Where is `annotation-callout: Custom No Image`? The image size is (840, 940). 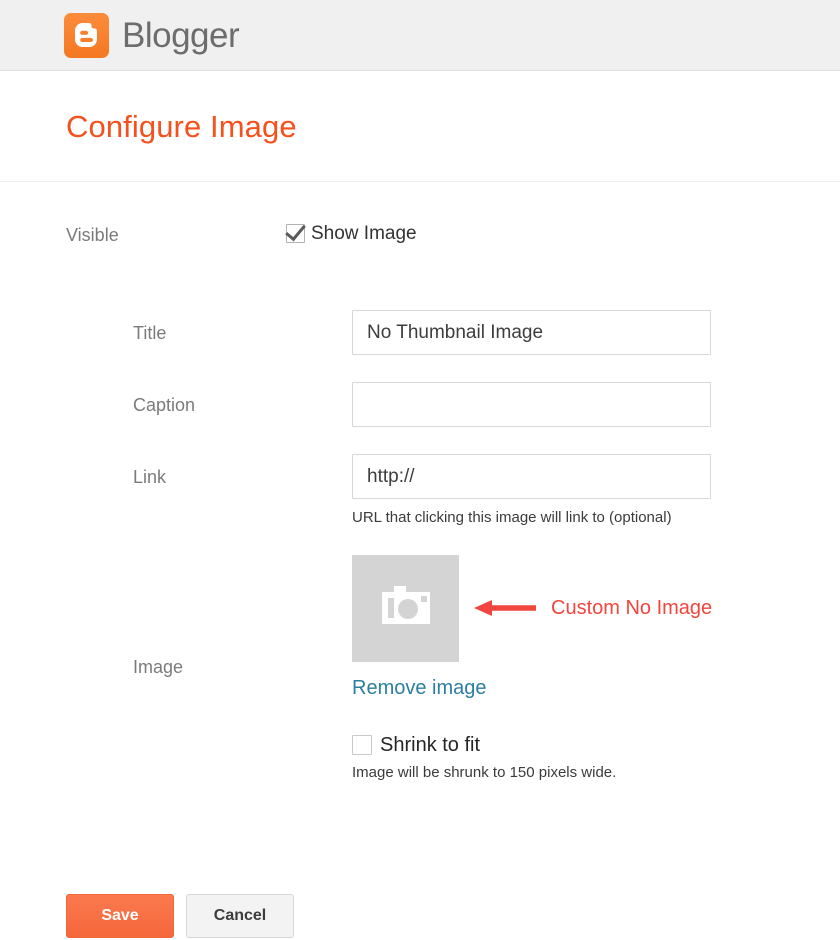 annotation-callout: Custom No Image is located at coordinates (593, 608).